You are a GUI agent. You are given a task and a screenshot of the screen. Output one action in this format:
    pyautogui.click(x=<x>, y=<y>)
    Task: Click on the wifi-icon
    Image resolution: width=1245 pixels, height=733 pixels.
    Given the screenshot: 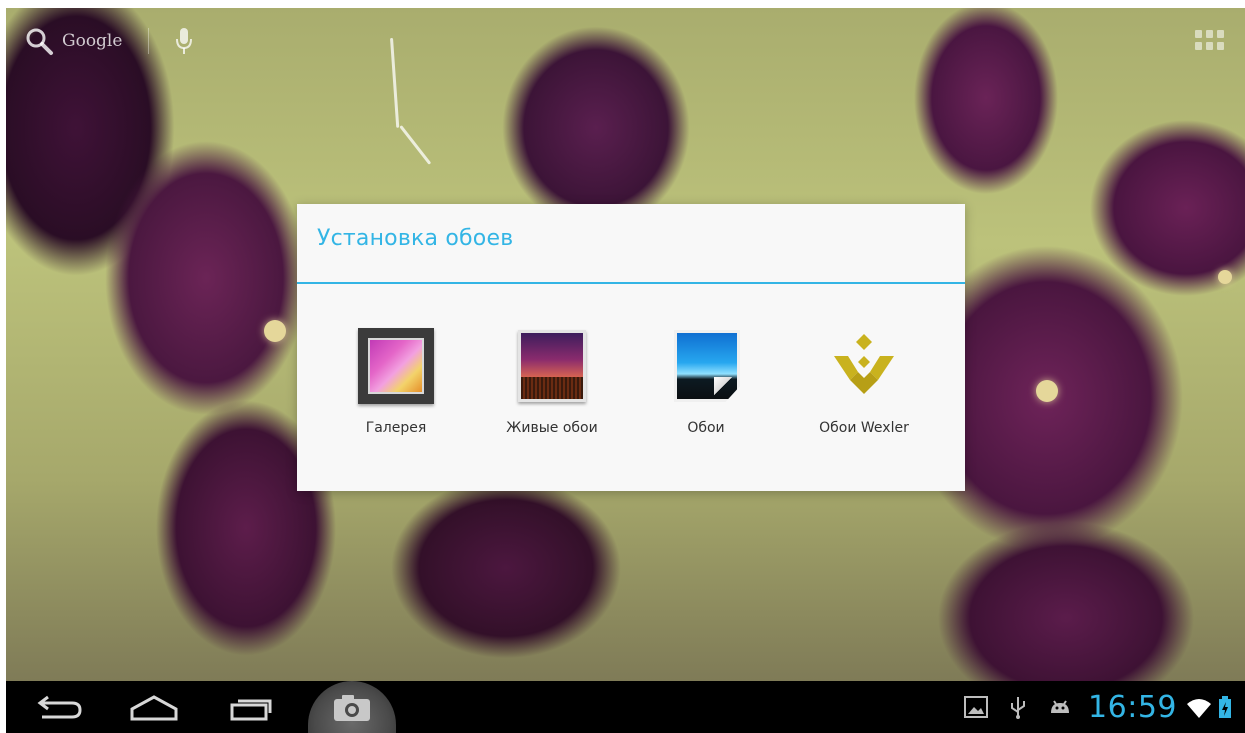 What is the action you would take?
    pyautogui.click(x=1199, y=707)
    